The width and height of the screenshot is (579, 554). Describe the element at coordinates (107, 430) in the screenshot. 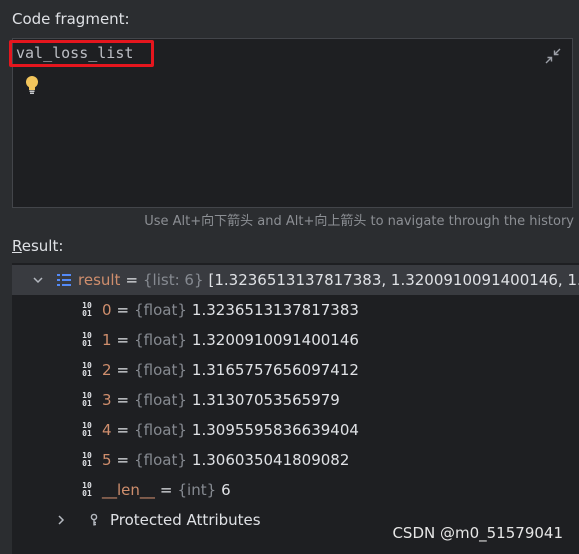

I see `tree-item-name: 4` at that location.